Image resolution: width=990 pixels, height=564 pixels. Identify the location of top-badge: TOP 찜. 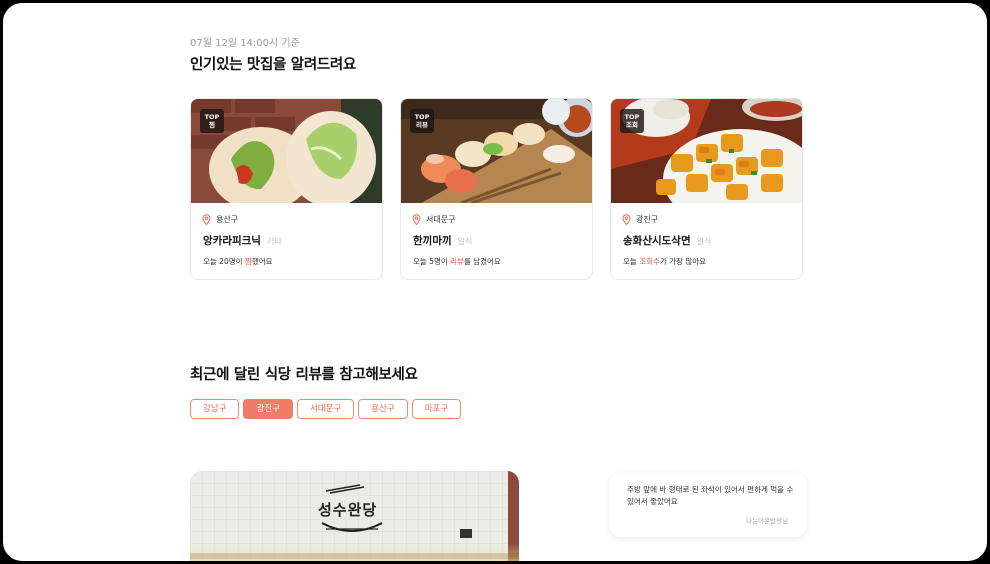
(212, 121).